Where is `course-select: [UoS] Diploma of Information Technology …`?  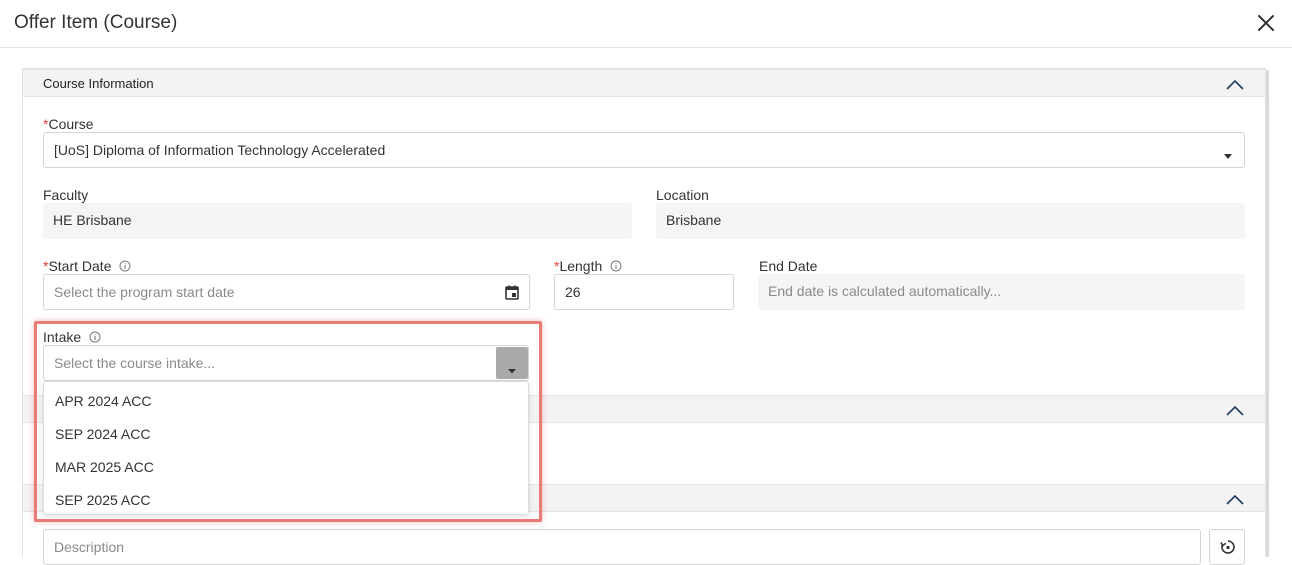
course-select: [UoS] Diploma of Information Technology … is located at coordinates (644, 150).